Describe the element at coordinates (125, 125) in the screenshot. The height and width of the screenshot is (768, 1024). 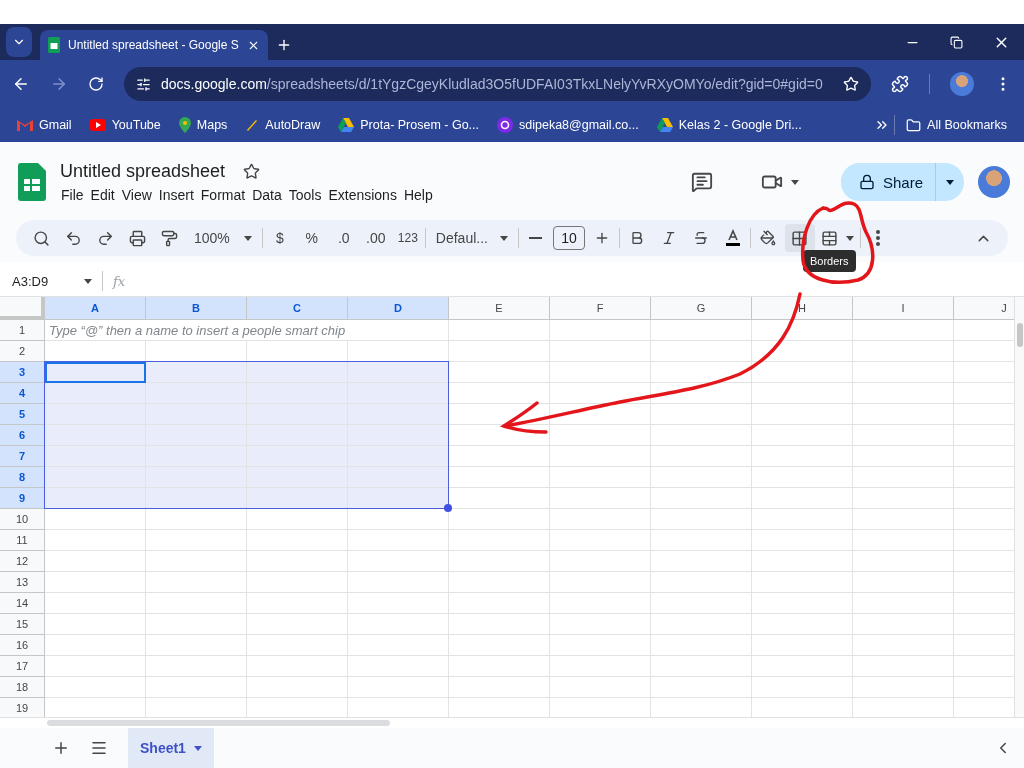
I see `bookmark-item: YouTube` at that location.